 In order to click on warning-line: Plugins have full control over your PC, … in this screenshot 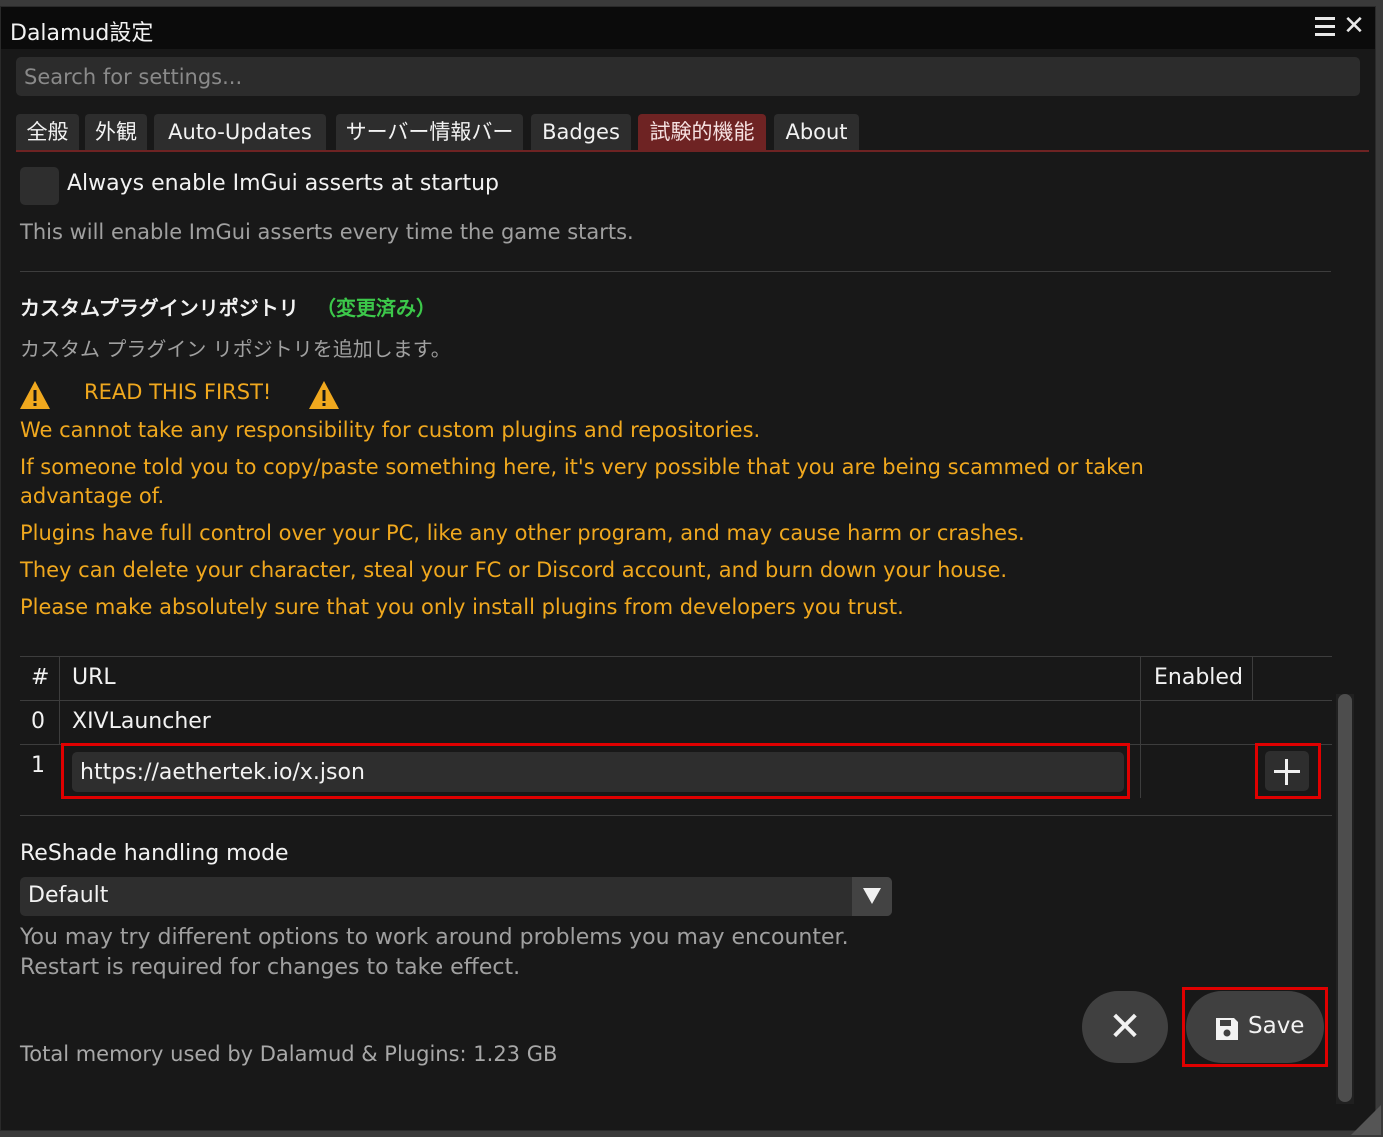, I will do `click(522, 533)`.